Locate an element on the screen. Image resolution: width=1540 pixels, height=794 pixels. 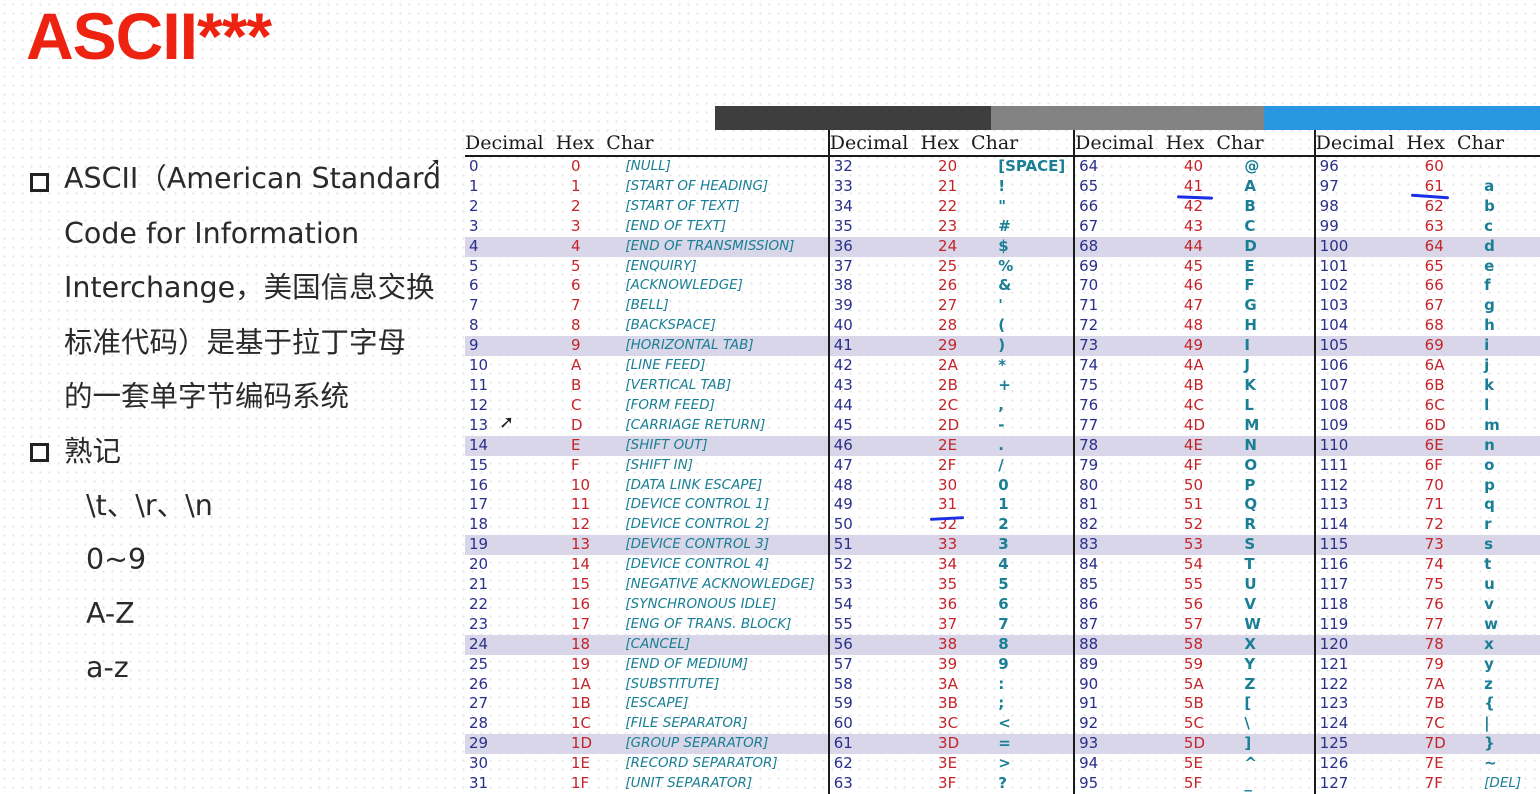
cell-char: ! is located at coordinates (1002, 185).